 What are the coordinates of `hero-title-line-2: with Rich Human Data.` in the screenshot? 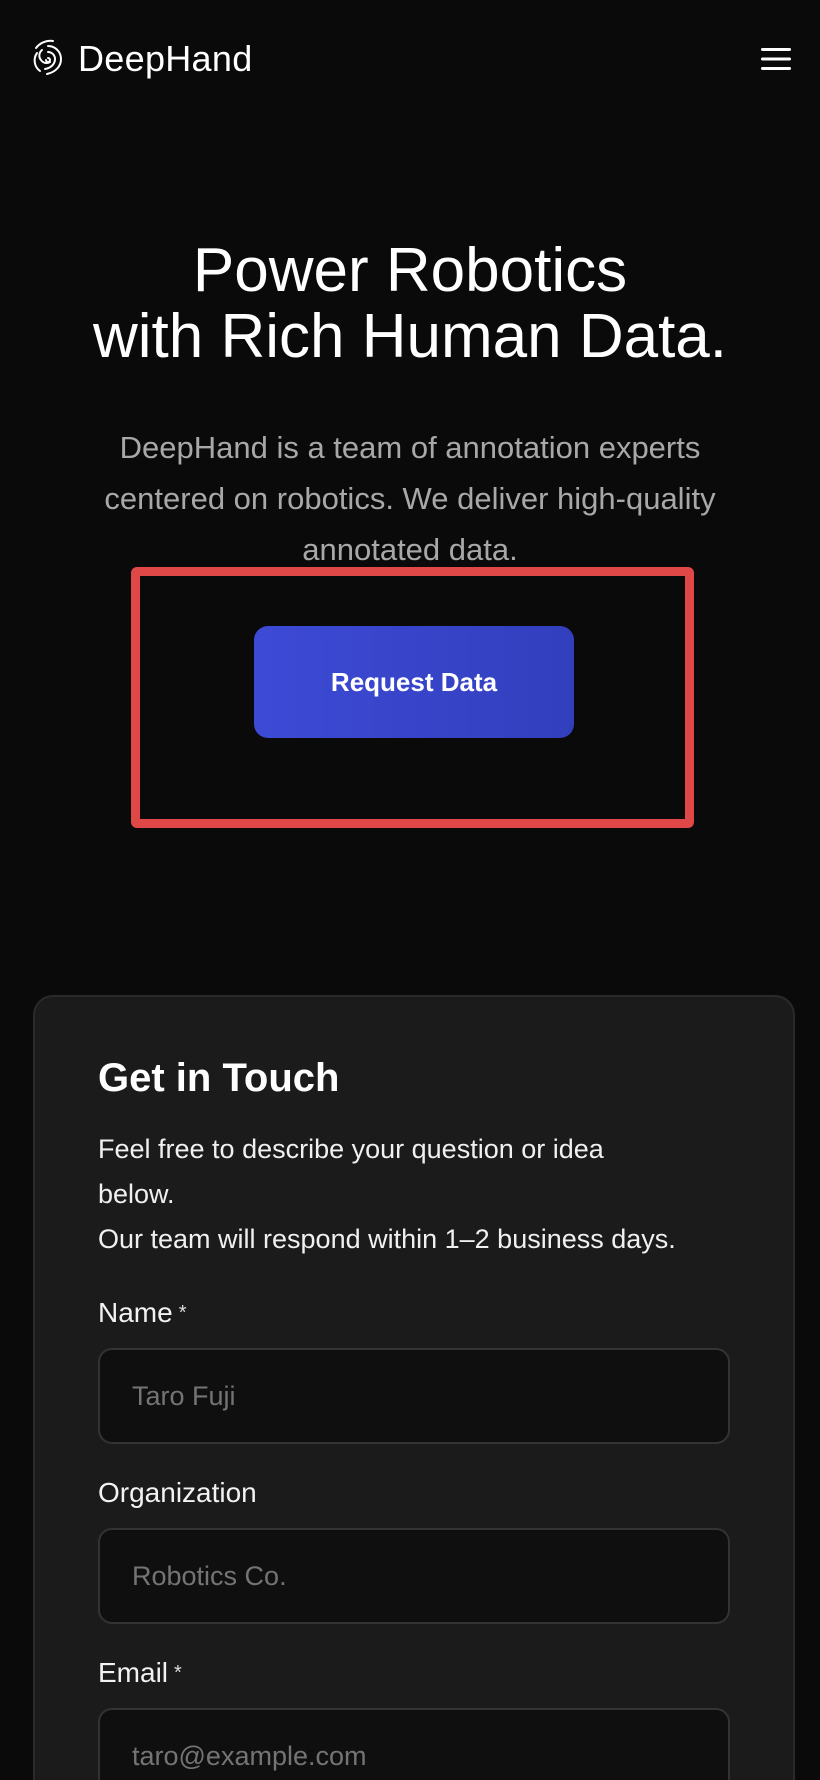 It's located at (410, 336).